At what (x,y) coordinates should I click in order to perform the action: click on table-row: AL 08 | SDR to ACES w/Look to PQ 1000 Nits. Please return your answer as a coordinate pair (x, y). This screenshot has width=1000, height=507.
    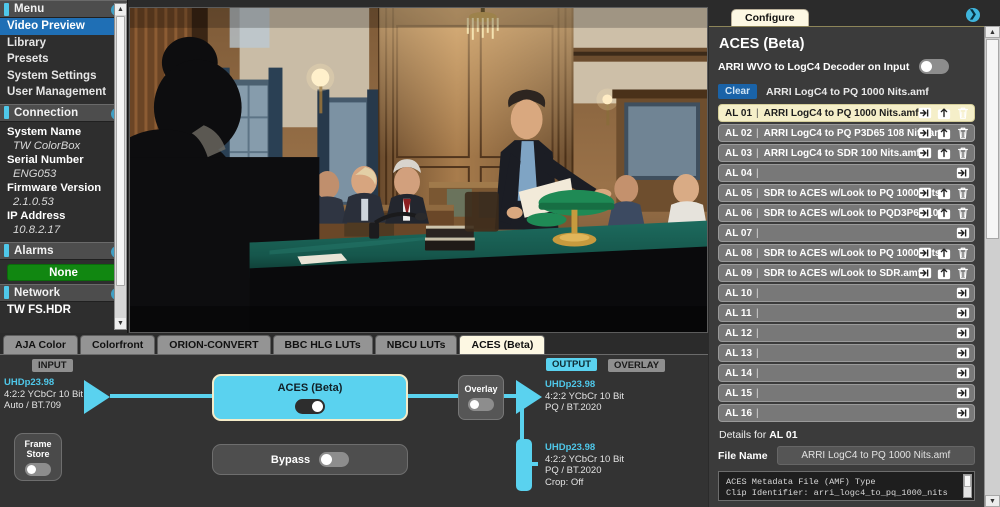
    Looking at the image, I should click on (846, 253).